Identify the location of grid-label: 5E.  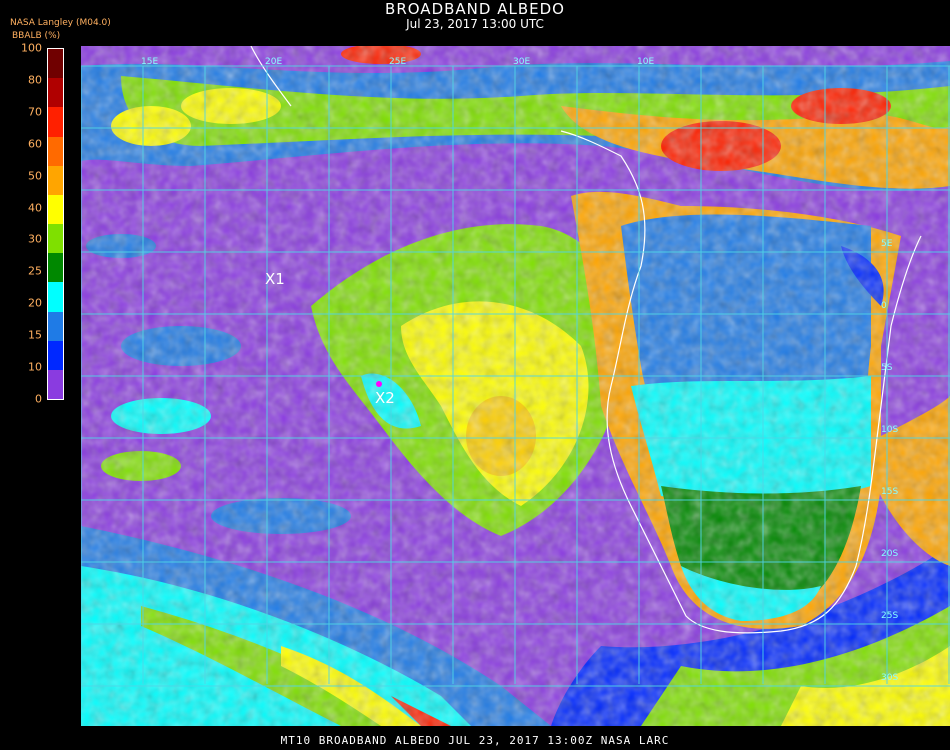
(887, 244).